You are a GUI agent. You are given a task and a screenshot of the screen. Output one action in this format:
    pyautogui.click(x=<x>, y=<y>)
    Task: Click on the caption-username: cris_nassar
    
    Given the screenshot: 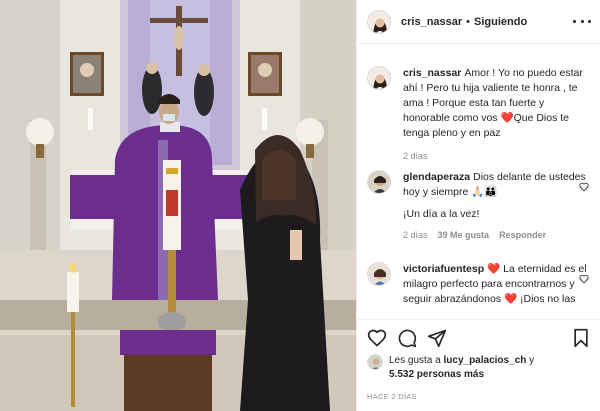 What is the action you would take?
    pyautogui.click(x=432, y=73)
    